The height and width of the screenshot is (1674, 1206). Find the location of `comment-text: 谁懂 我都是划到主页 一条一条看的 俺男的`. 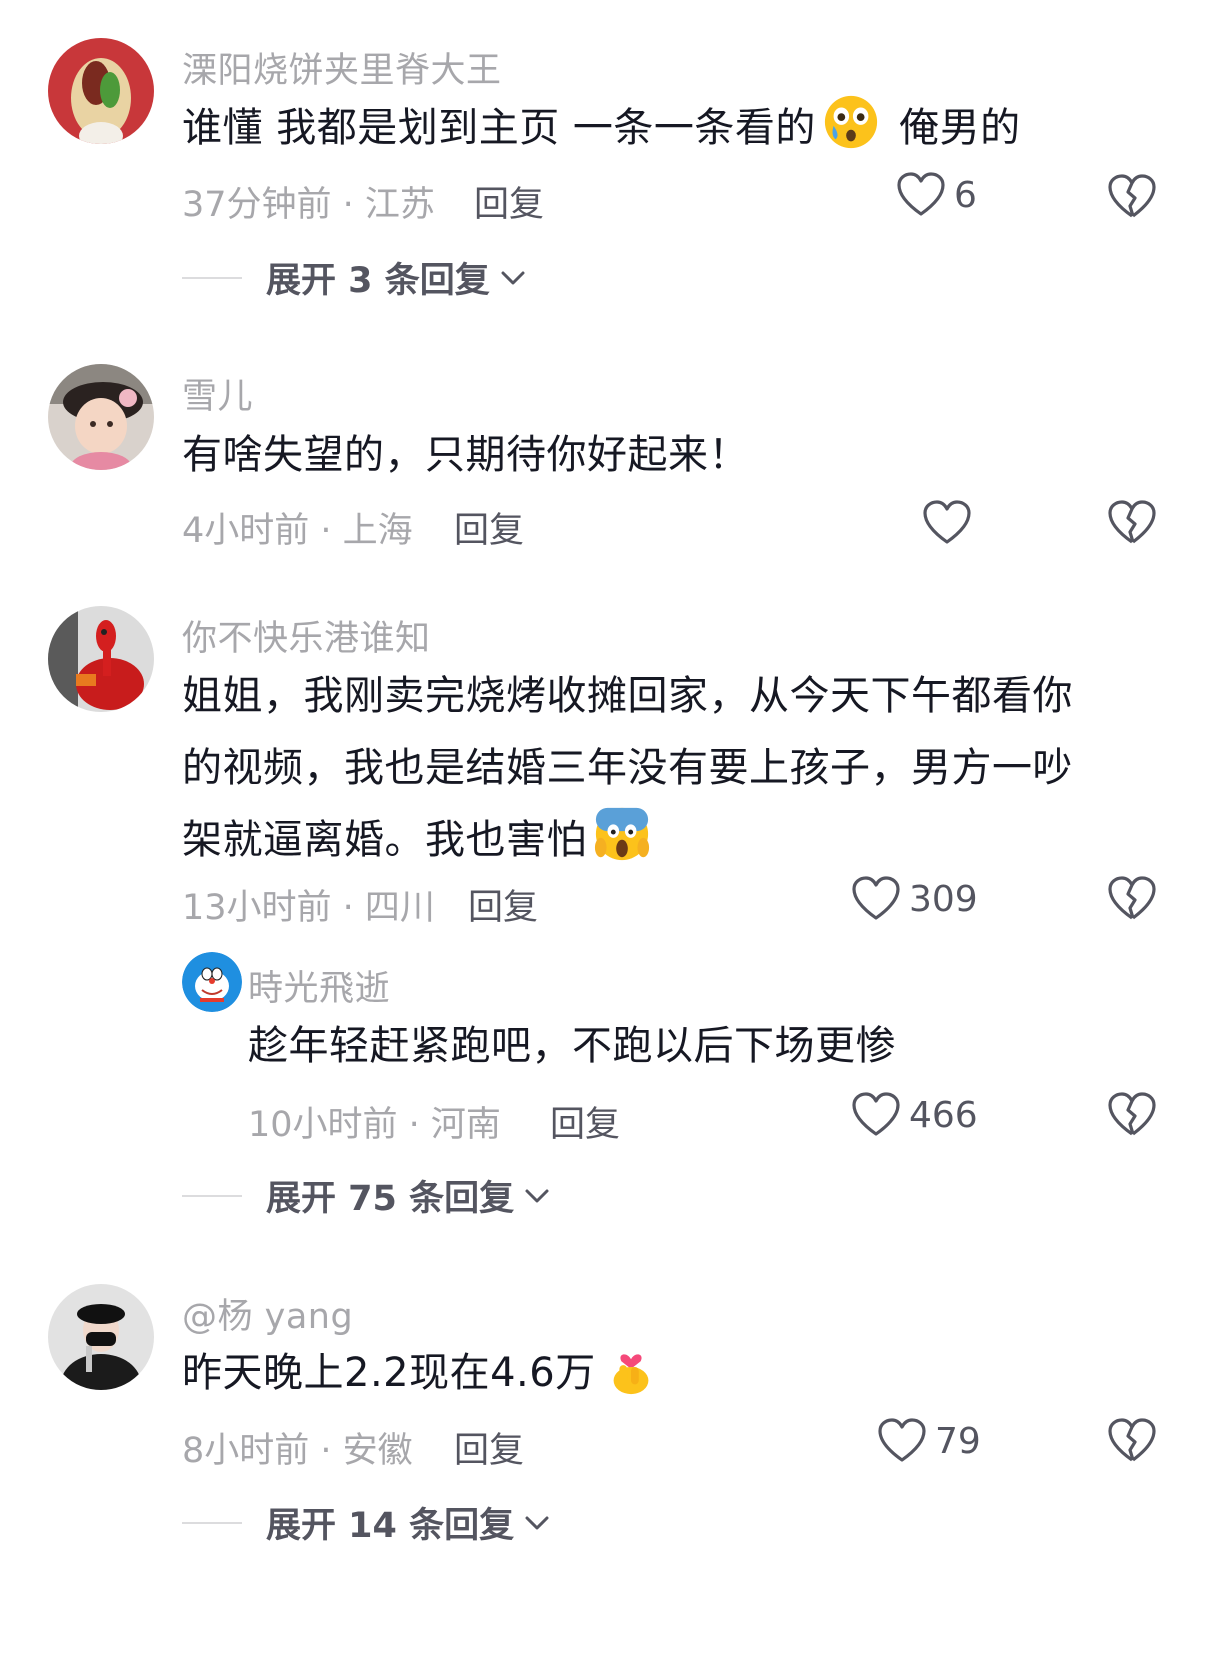

comment-text: 谁懂 我都是划到主页 一条一条看的 俺男的 is located at coordinates (672, 128).